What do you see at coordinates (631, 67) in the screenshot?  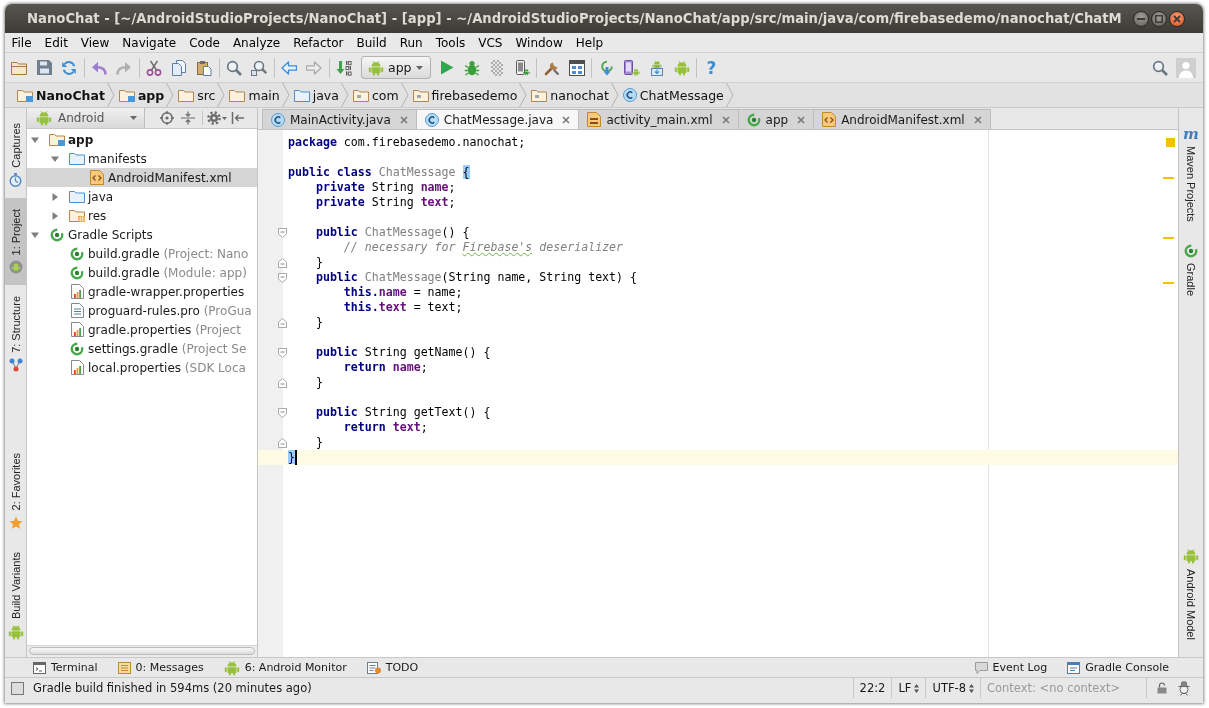 I see `phone-robot-icon` at bounding box center [631, 67].